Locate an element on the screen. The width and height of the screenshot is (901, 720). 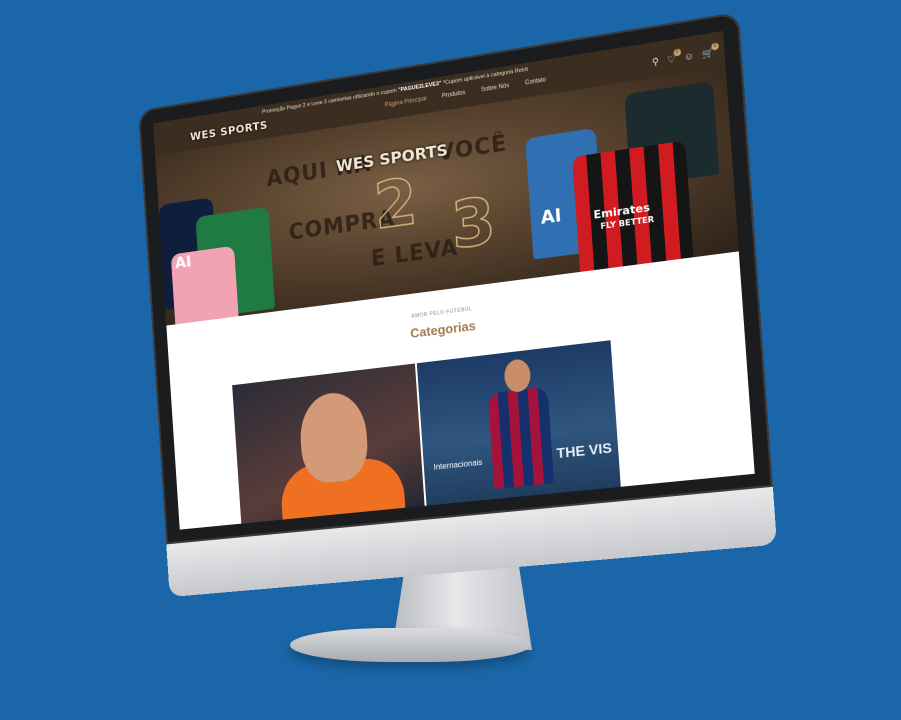
user-icon: ☺ is located at coordinates (689, 56).